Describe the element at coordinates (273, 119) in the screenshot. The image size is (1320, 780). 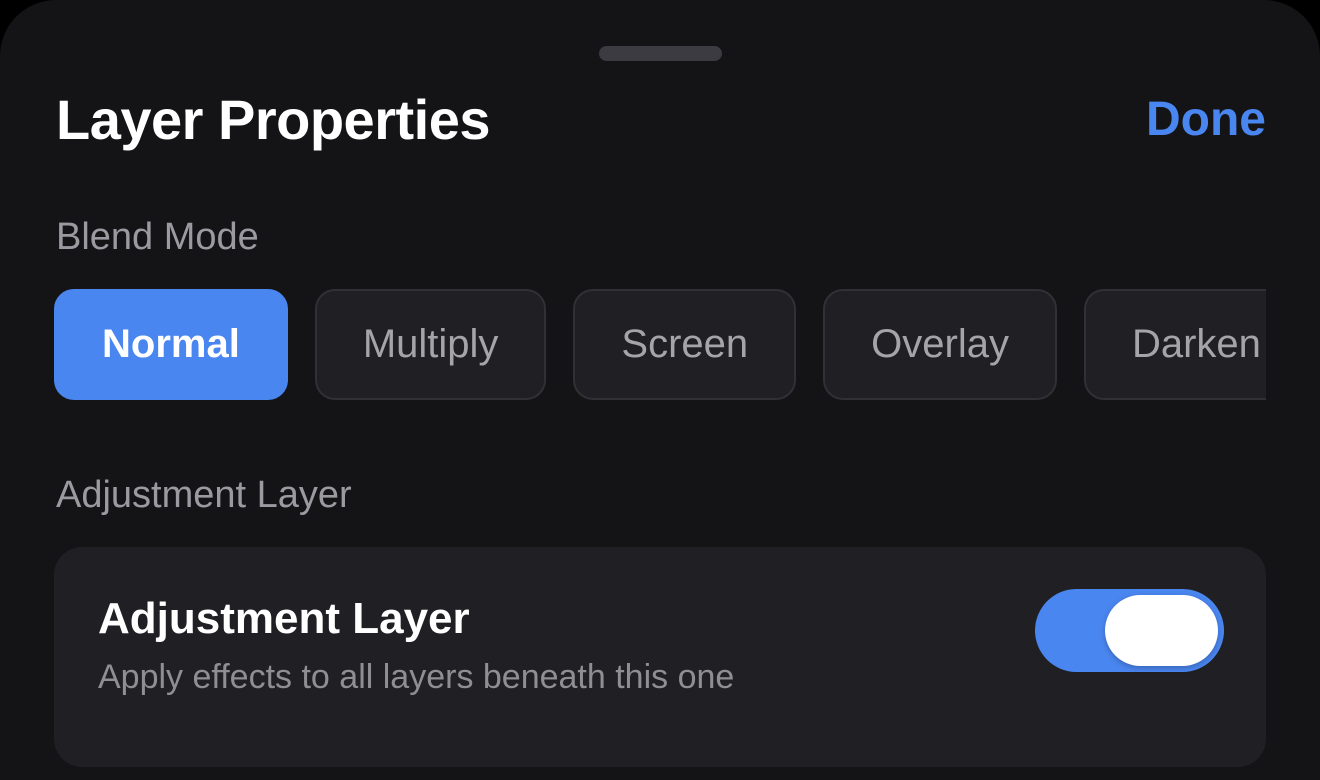
I see `page-title: Layer Properties` at that location.